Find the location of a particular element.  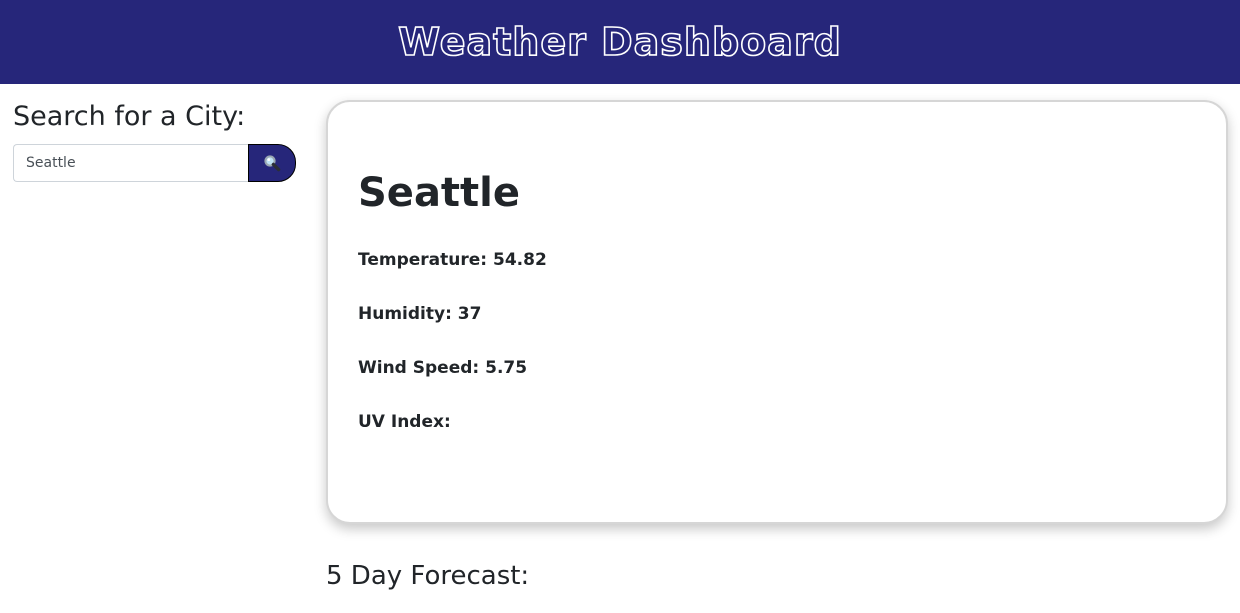

magnifier-icon is located at coordinates (272, 163).